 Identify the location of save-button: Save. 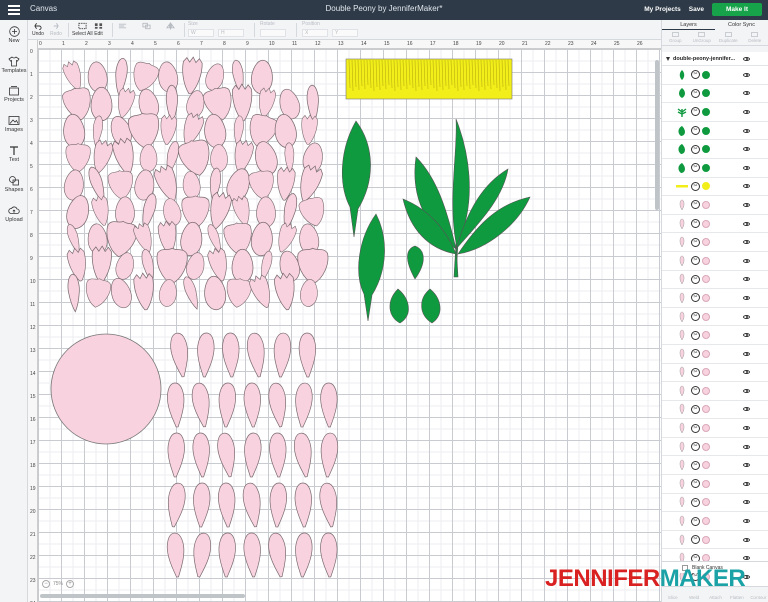
(696, 9).